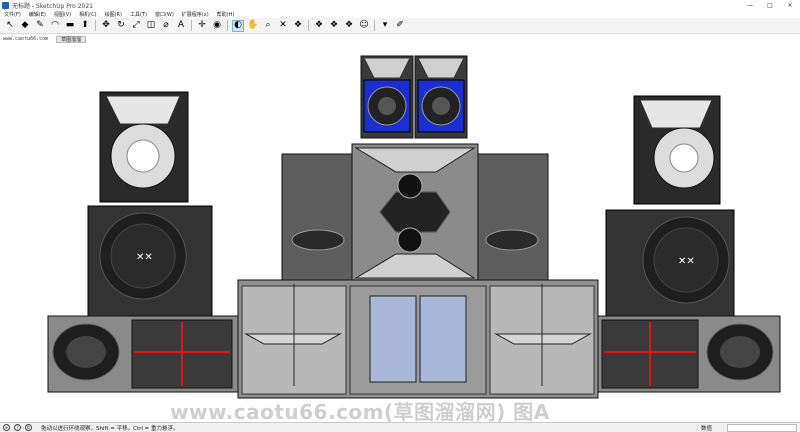 The width and height of the screenshot is (800, 432). What do you see at coordinates (750, 5) in the screenshot?
I see `minimize-button: —` at bounding box center [750, 5].